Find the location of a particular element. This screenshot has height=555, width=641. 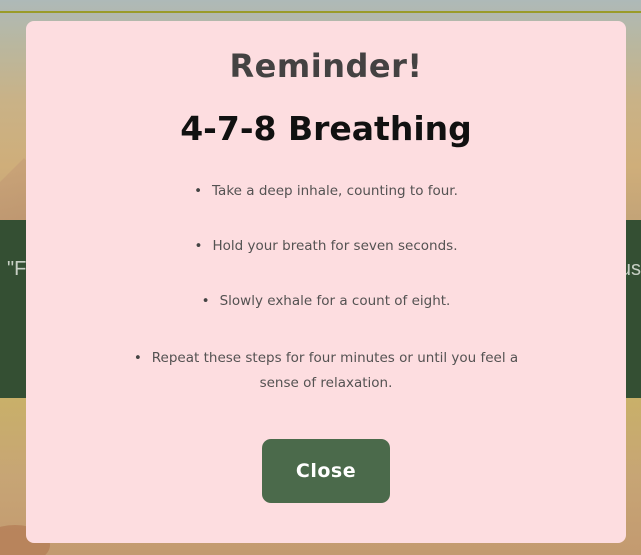

close-button: Close is located at coordinates (326, 471).